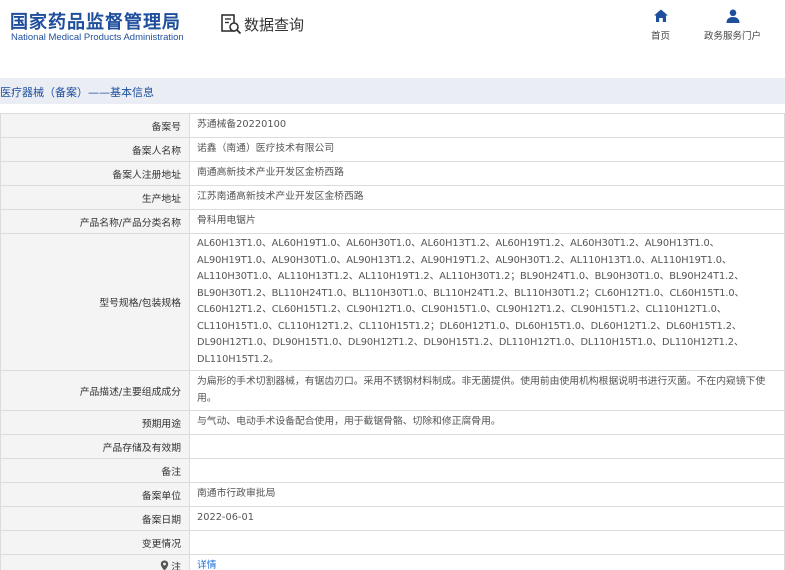 This screenshot has height=570, width=785. What do you see at coordinates (95, 173) in the screenshot?
I see `row-label: 备案人注册地址` at bounding box center [95, 173].